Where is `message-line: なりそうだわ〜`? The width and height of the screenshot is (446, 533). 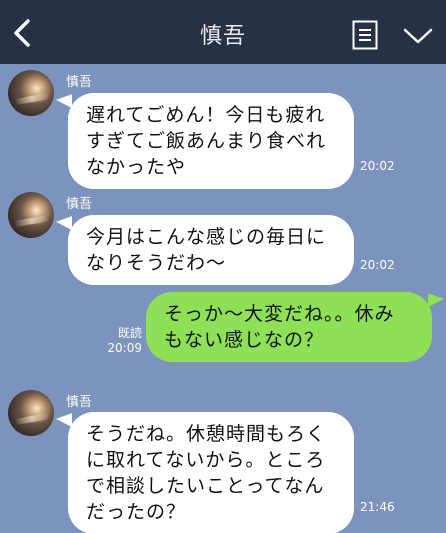 message-line: なりそうだわ〜 is located at coordinates (156, 263).